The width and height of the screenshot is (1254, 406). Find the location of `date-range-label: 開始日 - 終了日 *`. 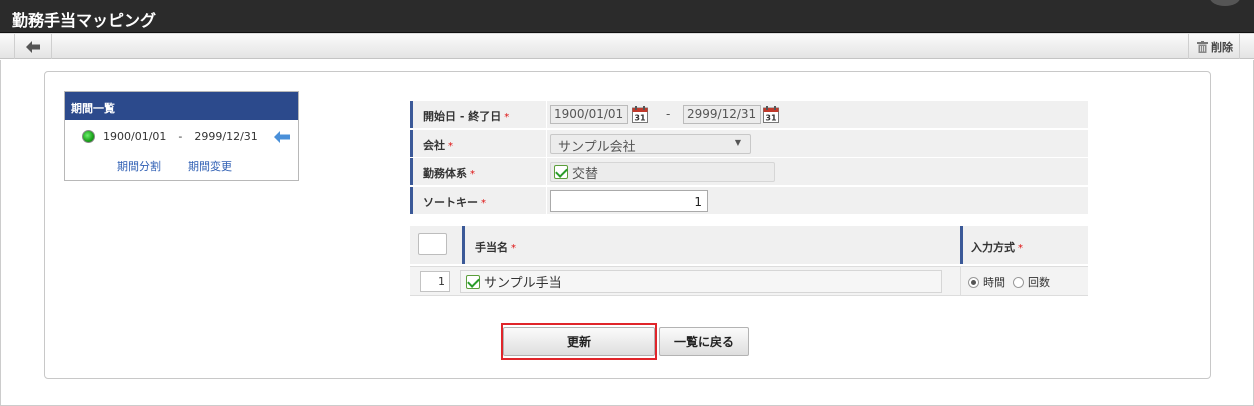

date-range-label: 開始日 - 終了日 * is located at coordinates (478, 114).